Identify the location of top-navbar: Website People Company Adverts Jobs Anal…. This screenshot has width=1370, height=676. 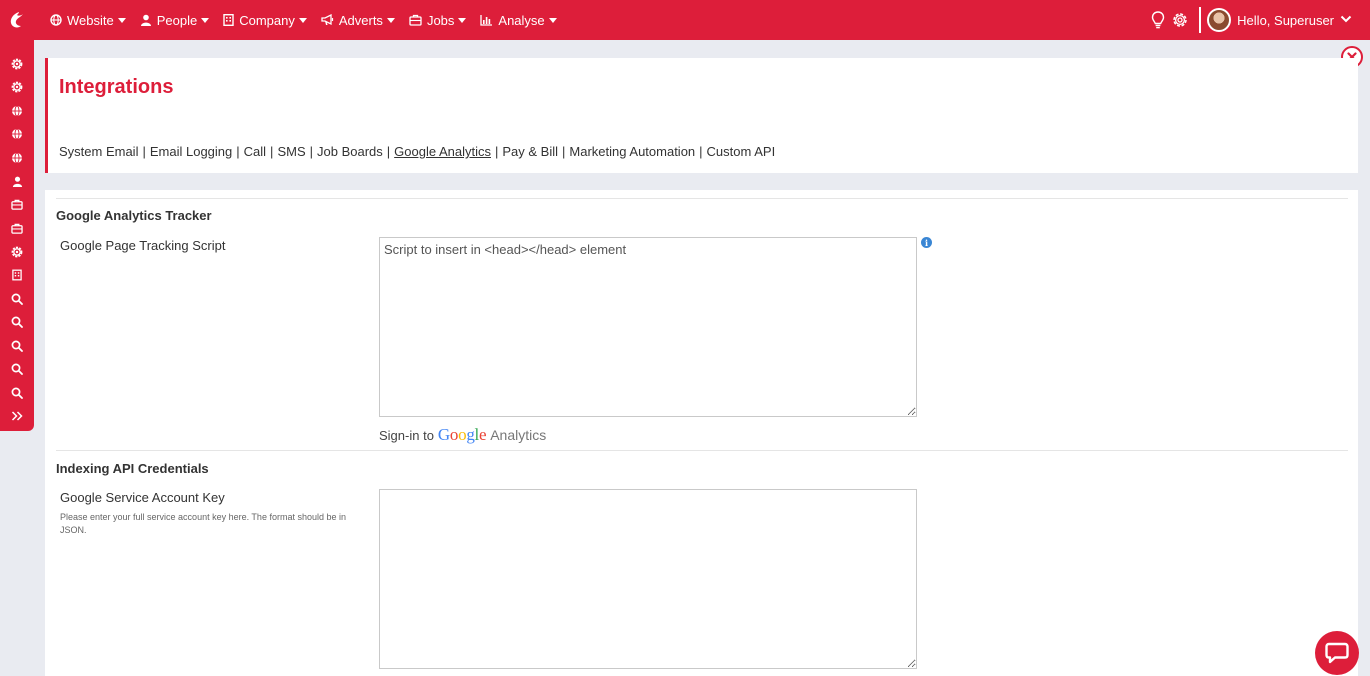
(685, 20).